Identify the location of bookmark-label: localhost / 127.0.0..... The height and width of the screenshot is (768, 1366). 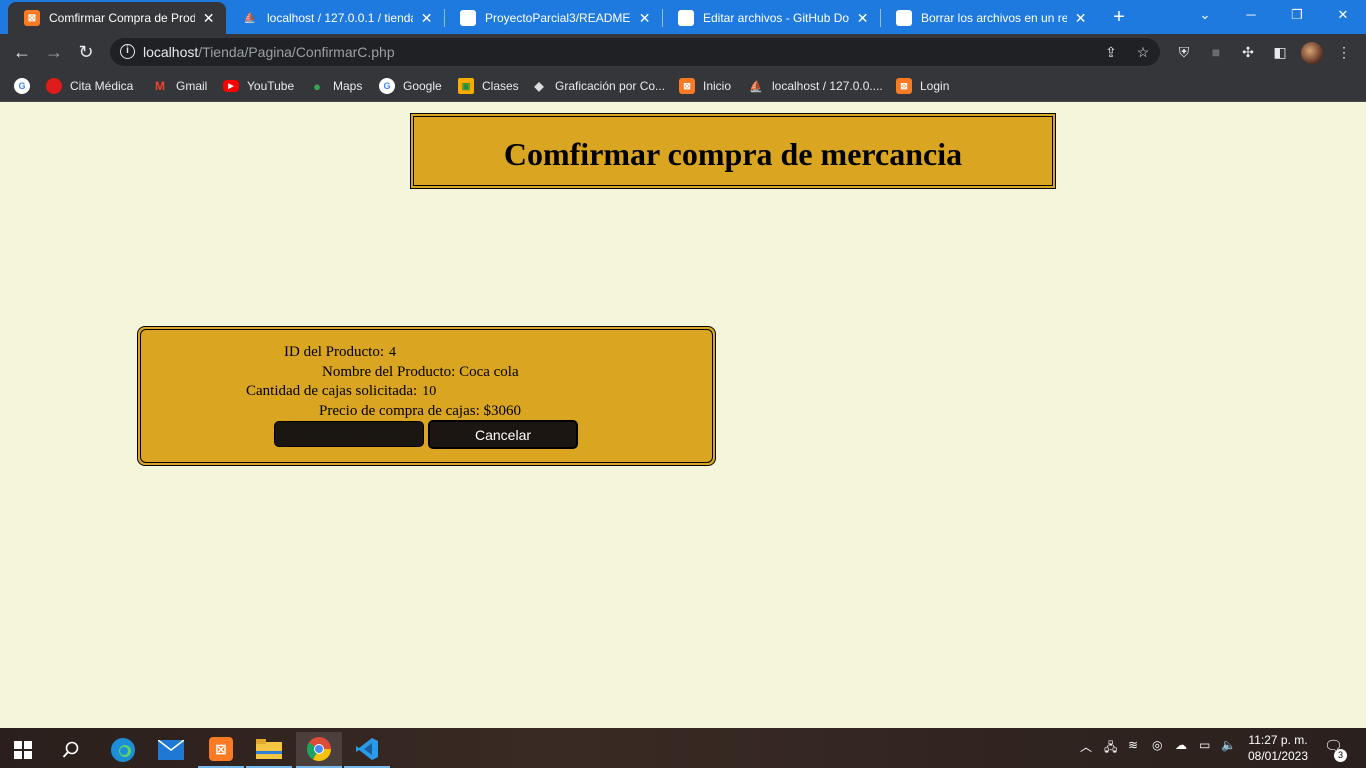
(827, 86).